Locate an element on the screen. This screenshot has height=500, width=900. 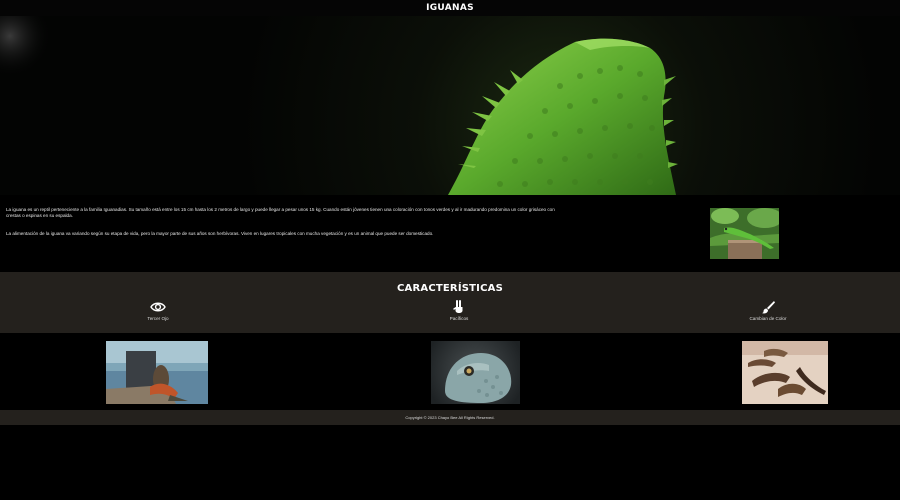
page-header: IGUANAS is located at coordinates (450, 8).